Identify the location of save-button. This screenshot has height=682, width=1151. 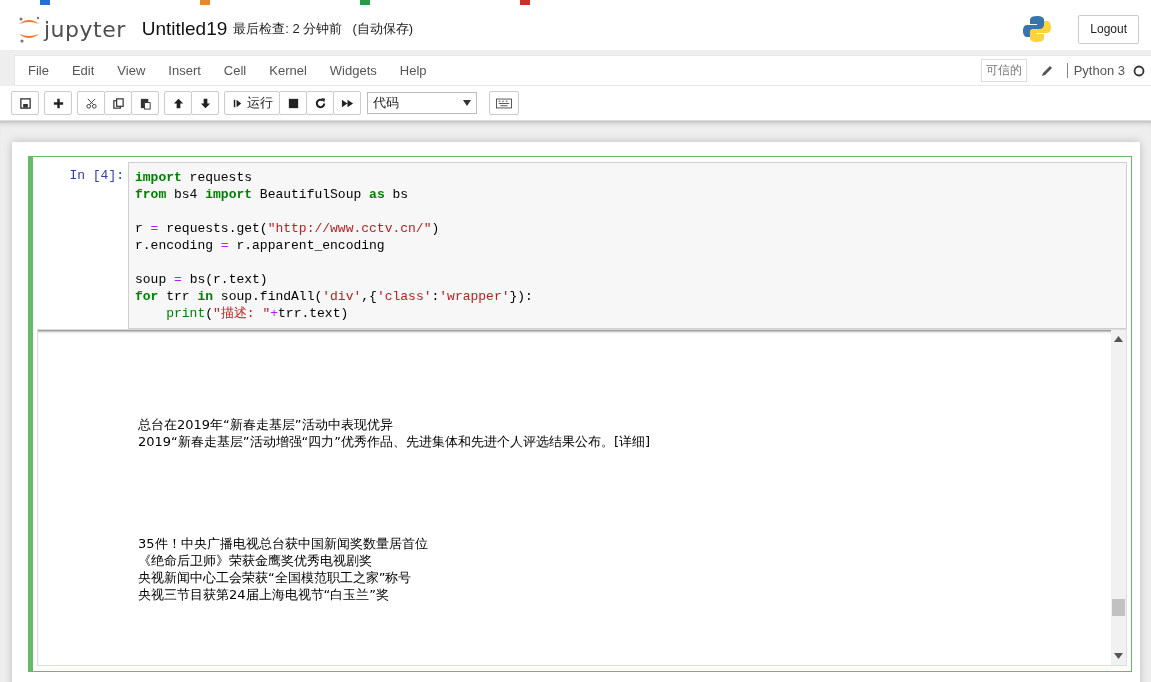
(25, 103).